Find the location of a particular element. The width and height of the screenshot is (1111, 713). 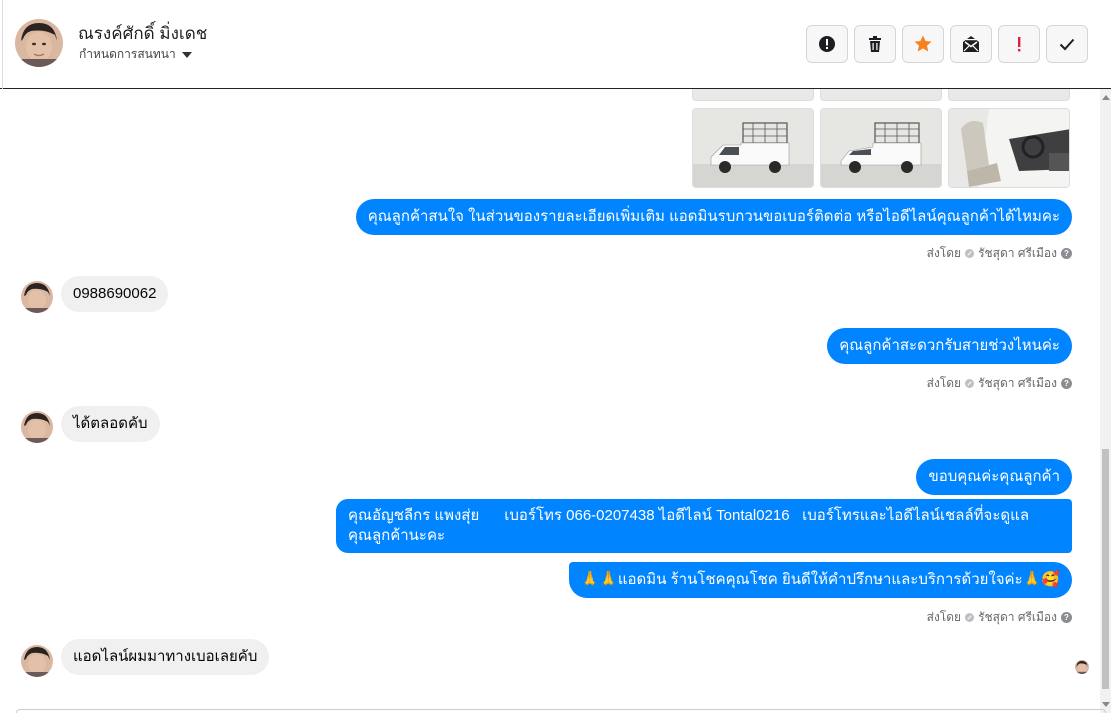

incoming-message: 0988690062 is located at coordinates (115, 294).